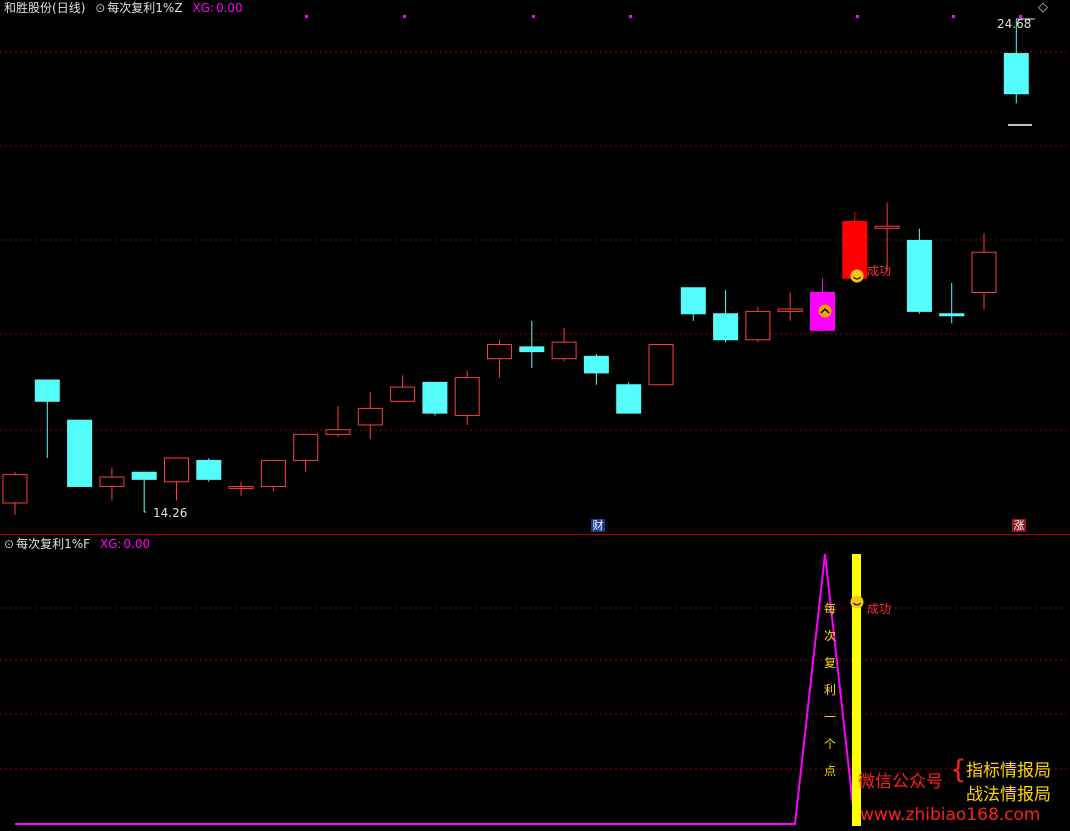 Image resolution: width=1070 pixels, height=831 pixels. Describe the element at coordinates (829, 663) in the screenshot. I see `vertical-char: 复` at that location.